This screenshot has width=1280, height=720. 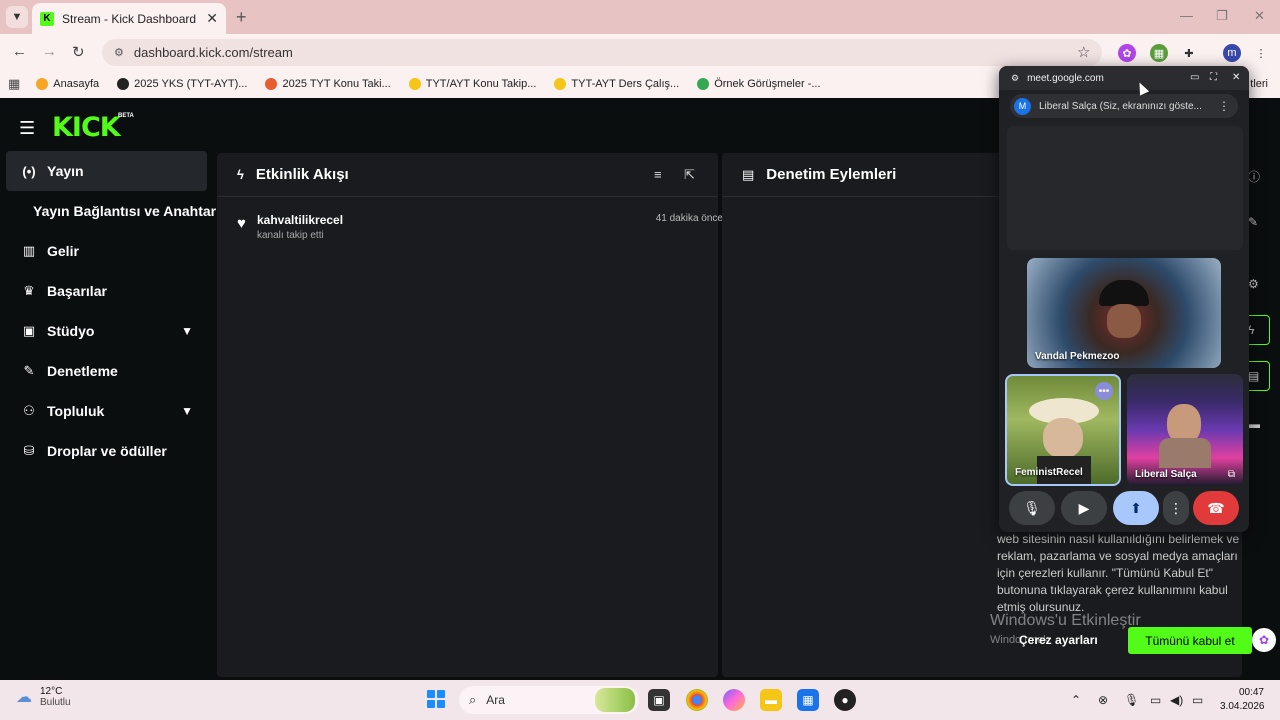 What do you see at coordinates (1242, 700) in the screenshot?
I see `system-clock: 00:47 3.04.2026` at bounding box center [1242, 700].